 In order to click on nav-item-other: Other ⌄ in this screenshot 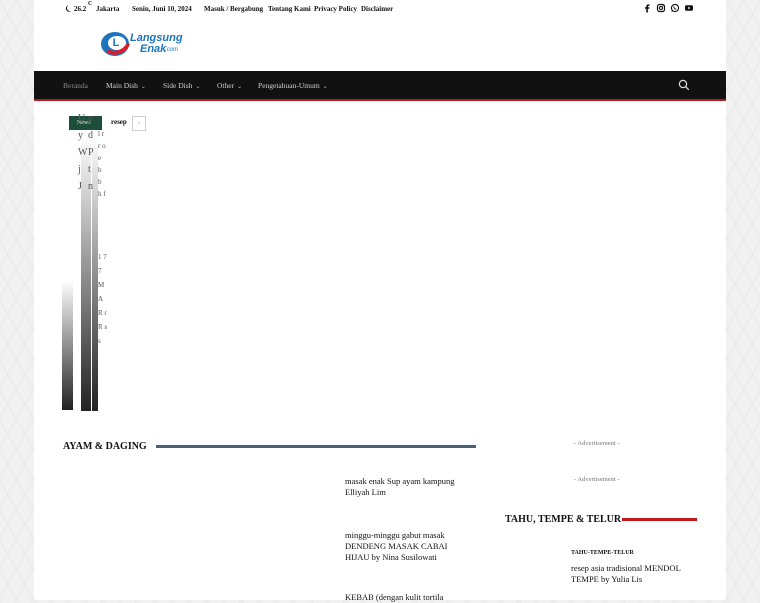, I will do `click(229, 85)`.